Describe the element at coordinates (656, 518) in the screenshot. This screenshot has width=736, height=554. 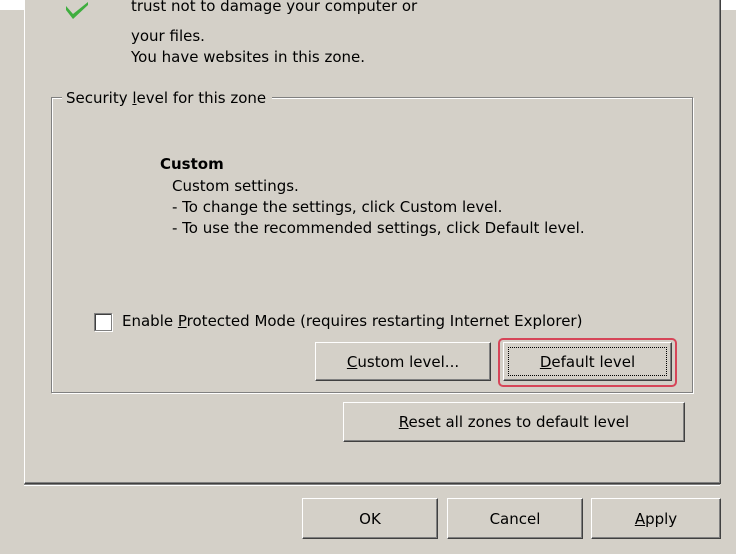
I see `apply-button: Apply` at that location.